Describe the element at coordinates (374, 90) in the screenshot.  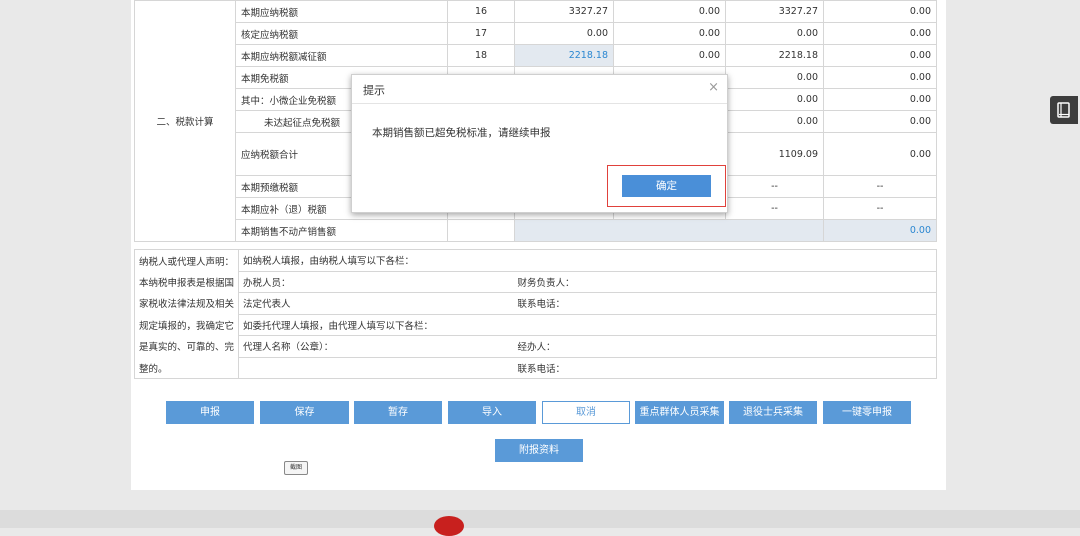
I see `dialog-title: 提示` at that location.